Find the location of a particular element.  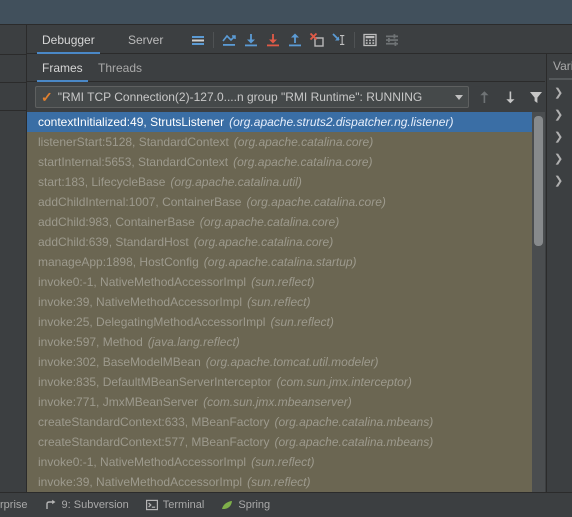

vcs-icon is located at coordinates (51, 505).